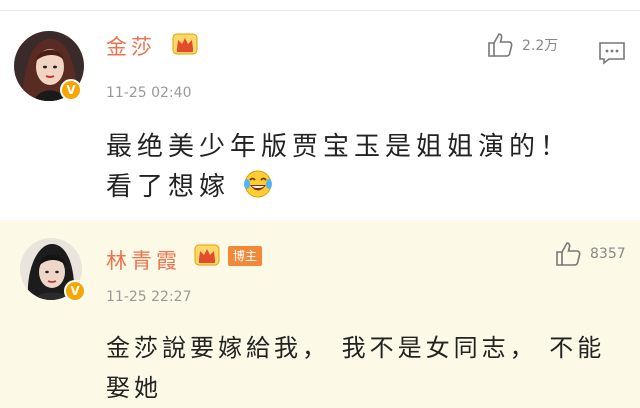  I want to click on comment-line: 娶她, so click(134, 388).